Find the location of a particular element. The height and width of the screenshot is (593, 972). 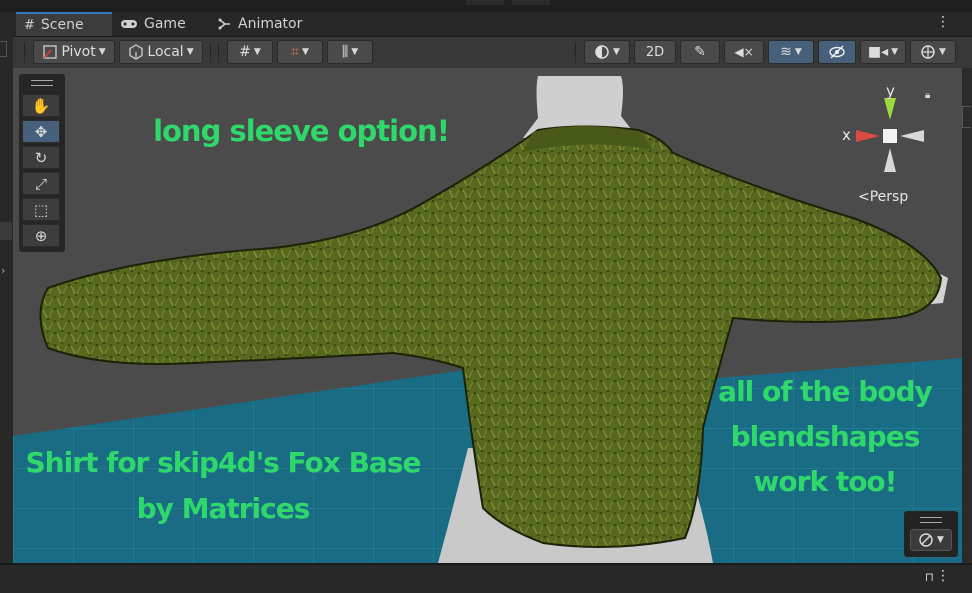

right-panel-edge is located at coordinates (967, 315).